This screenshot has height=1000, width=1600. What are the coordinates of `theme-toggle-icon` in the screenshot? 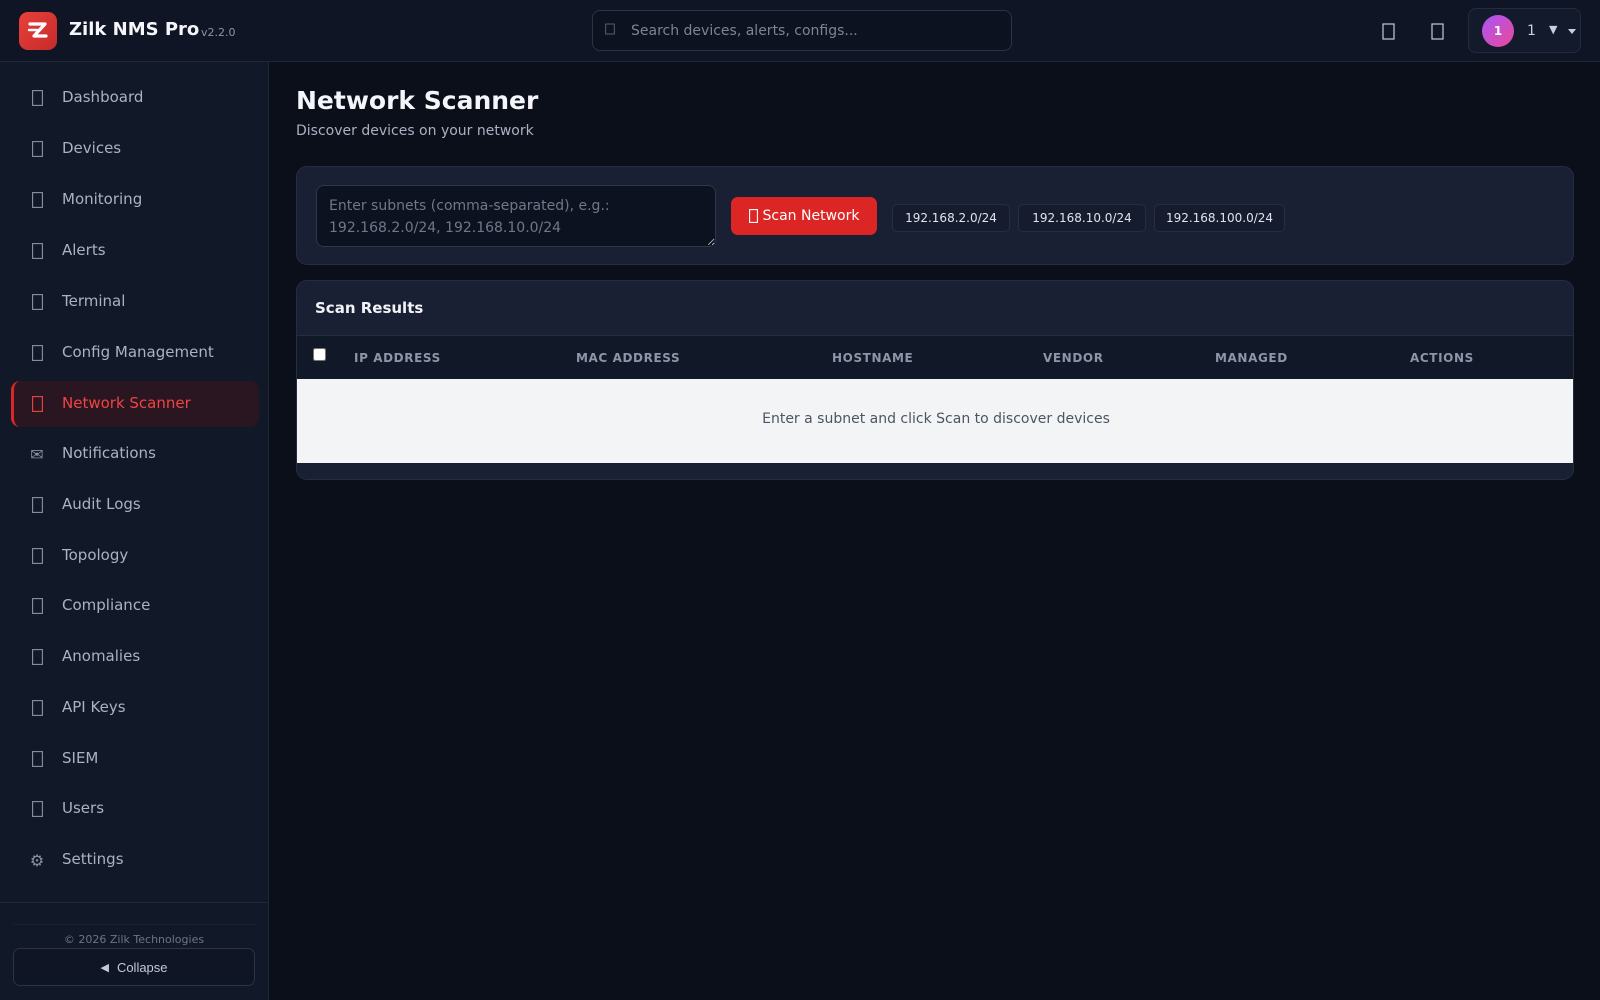 It's located at (1438, 31).